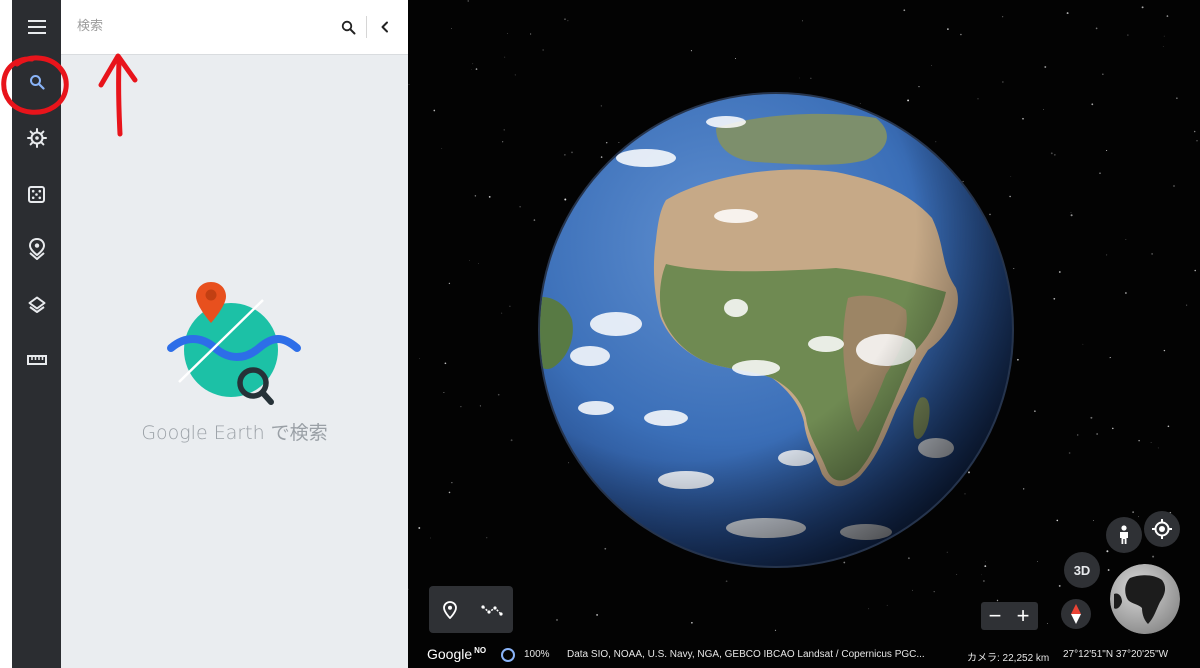 Image resolution: width=1200 pixels, height=668 pixels. I want to click on logo-badge: NO, so click(480, 651).